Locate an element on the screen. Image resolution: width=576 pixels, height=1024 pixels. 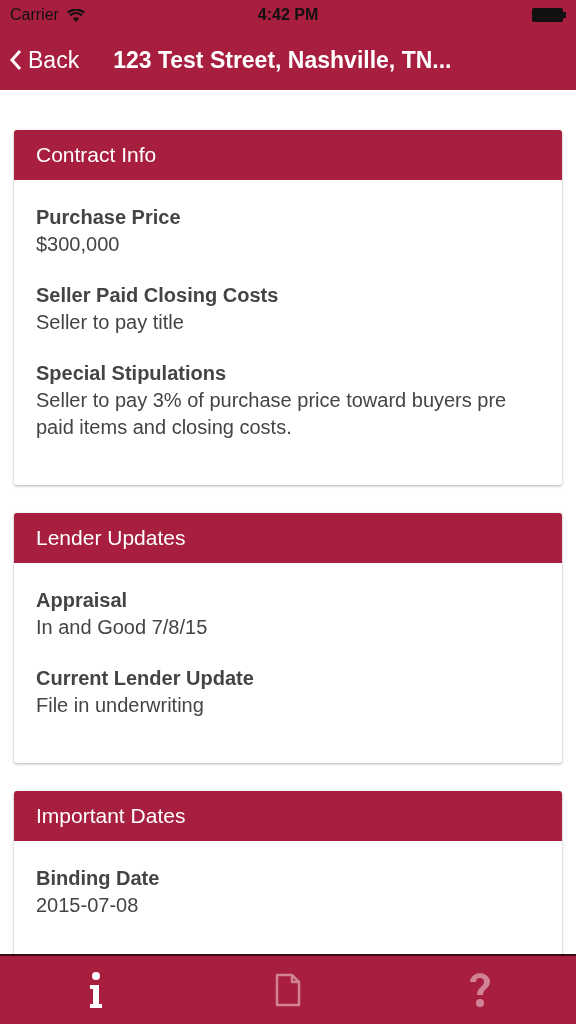
field-label: Current Lender Update is located at coordinates (145, 678).